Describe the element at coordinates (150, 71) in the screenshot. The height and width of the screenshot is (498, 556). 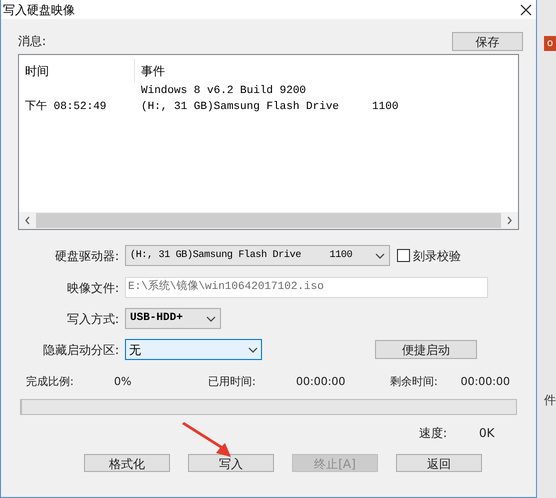
I see `column-header: 事件` at that location.